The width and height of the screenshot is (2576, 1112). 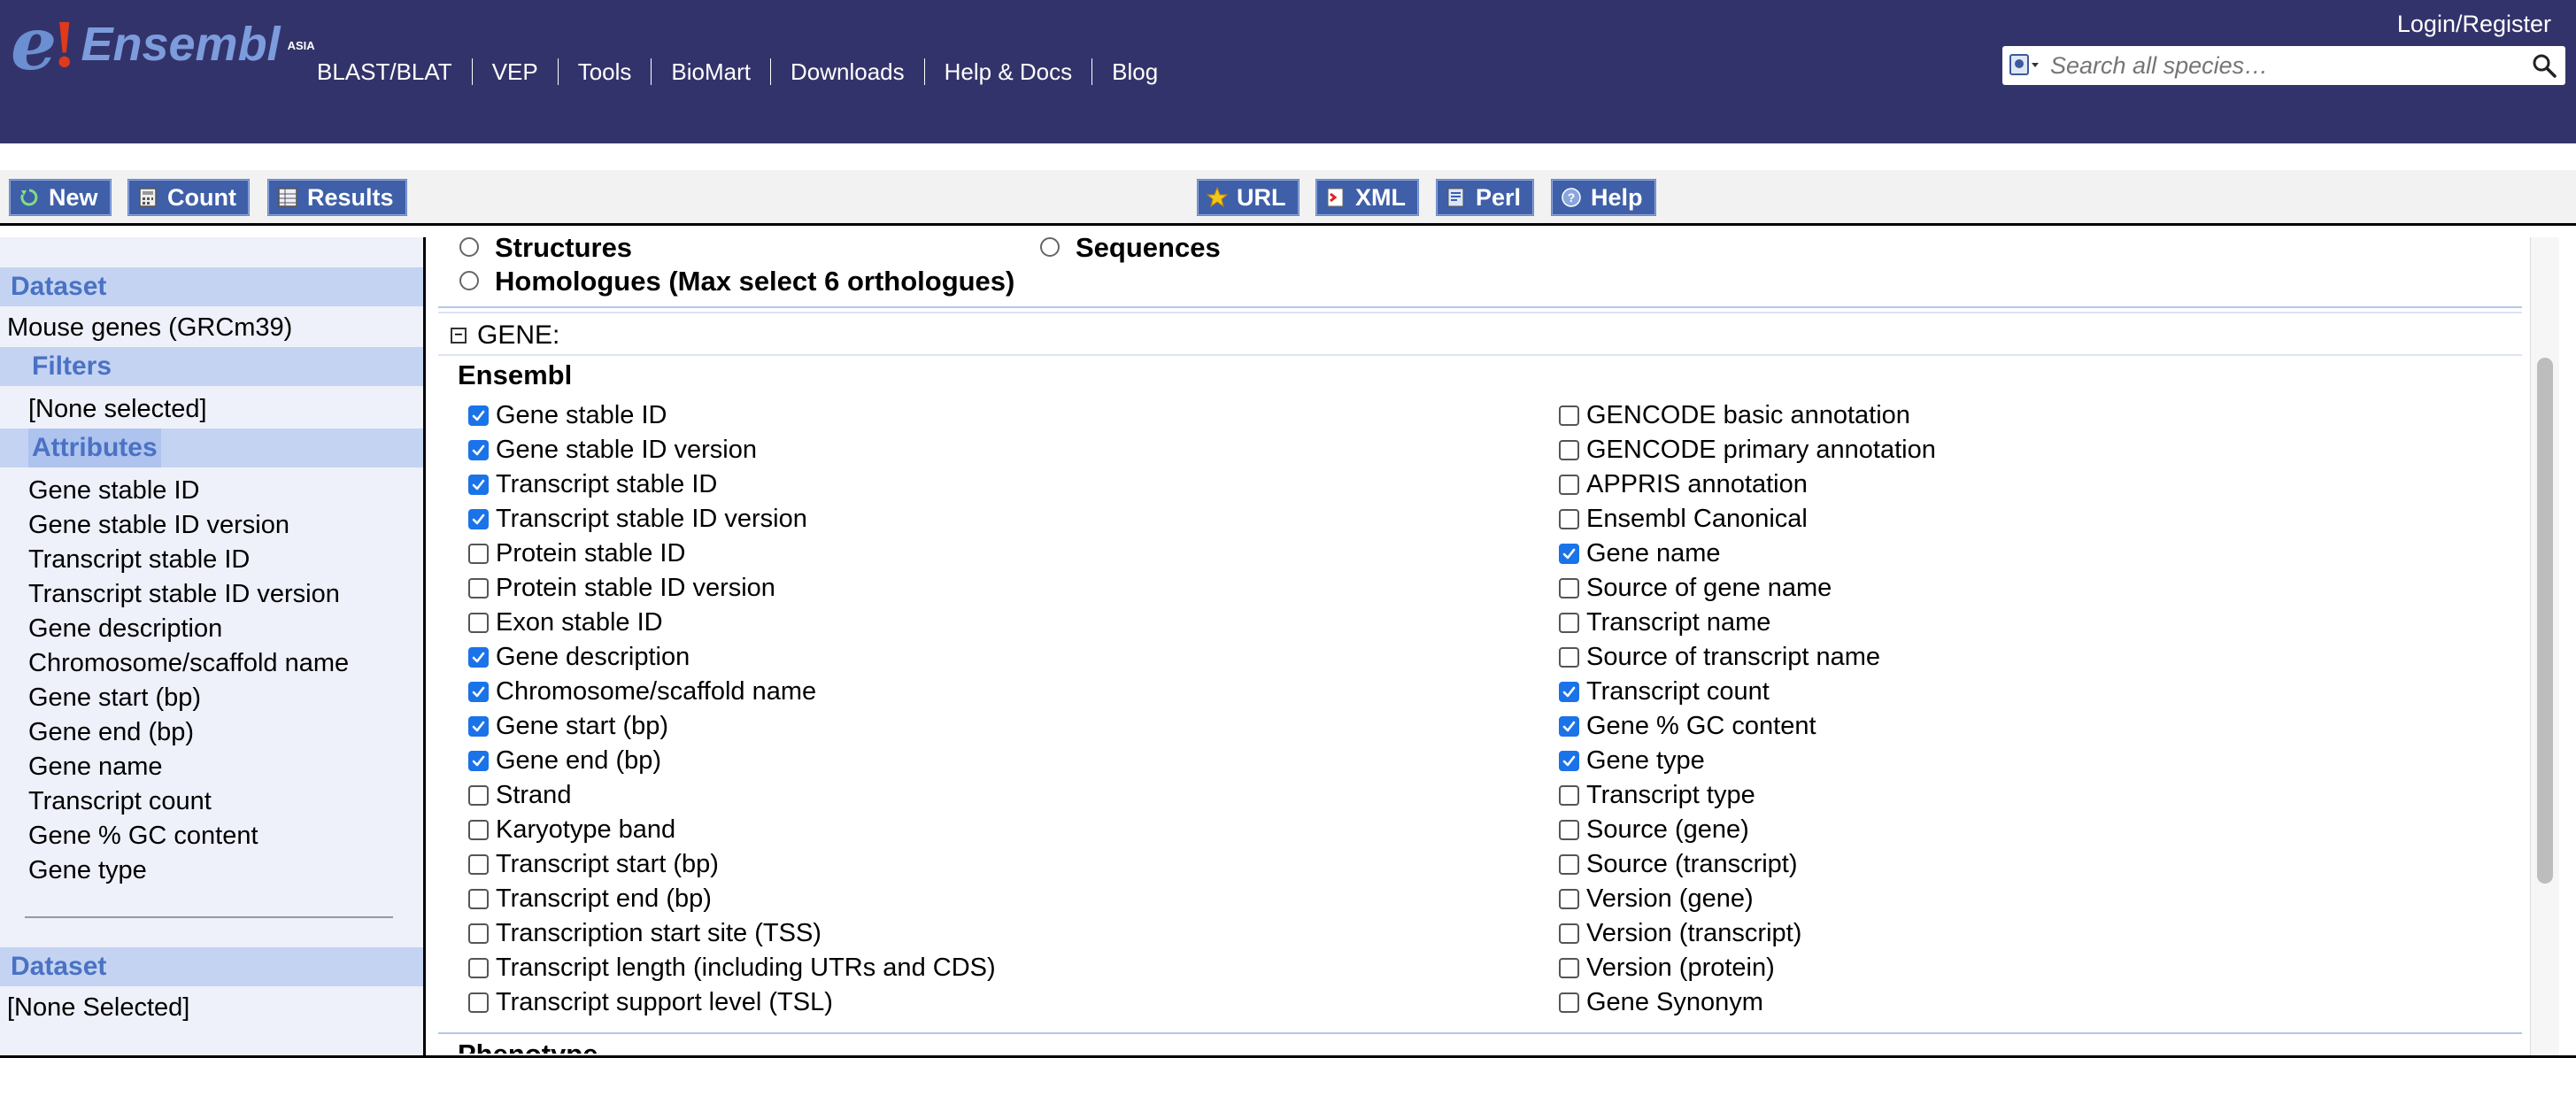 What do you see at coordinates (469, 247) in the screenshot?
I see `structures-radio` at bounding box center [469, 247].